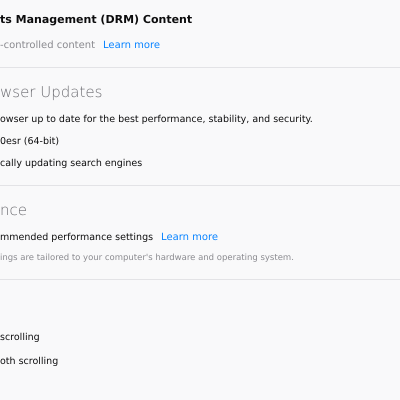 The height and width of the screenshot is (400, 400). I want to click on setting-note: ings are tailored to your computer's hardware and operating system., so click(147, 258).